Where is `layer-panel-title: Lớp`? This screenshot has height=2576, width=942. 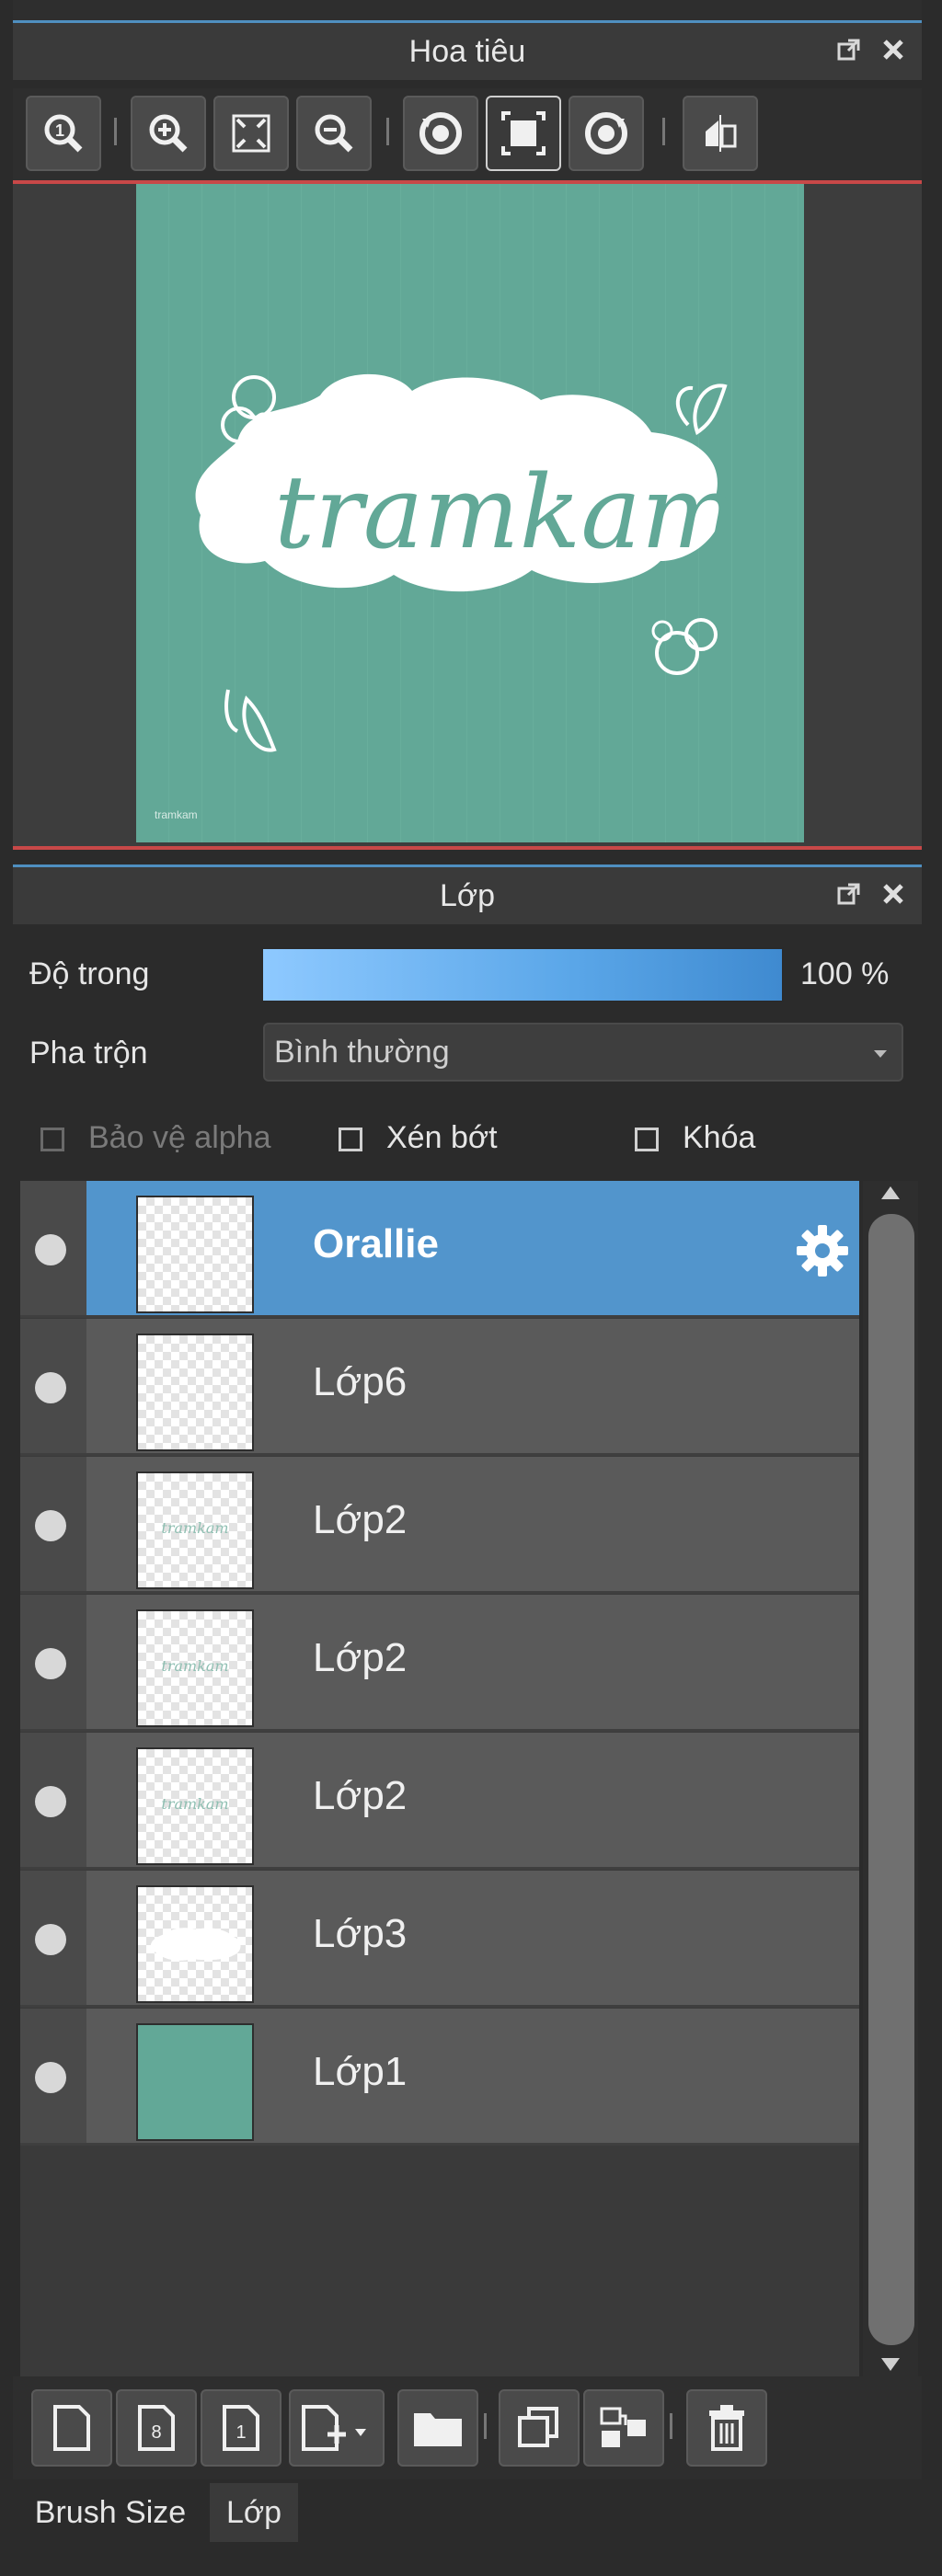 layer-panel-title: Lớp is located at coordinates (467, 895).